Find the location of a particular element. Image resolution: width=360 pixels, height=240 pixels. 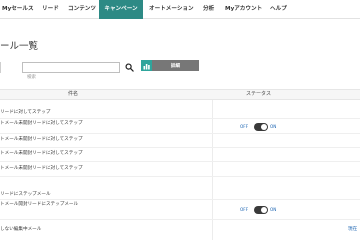

nav-item-contents: コンテンツ is located at coordinates (82, 9).